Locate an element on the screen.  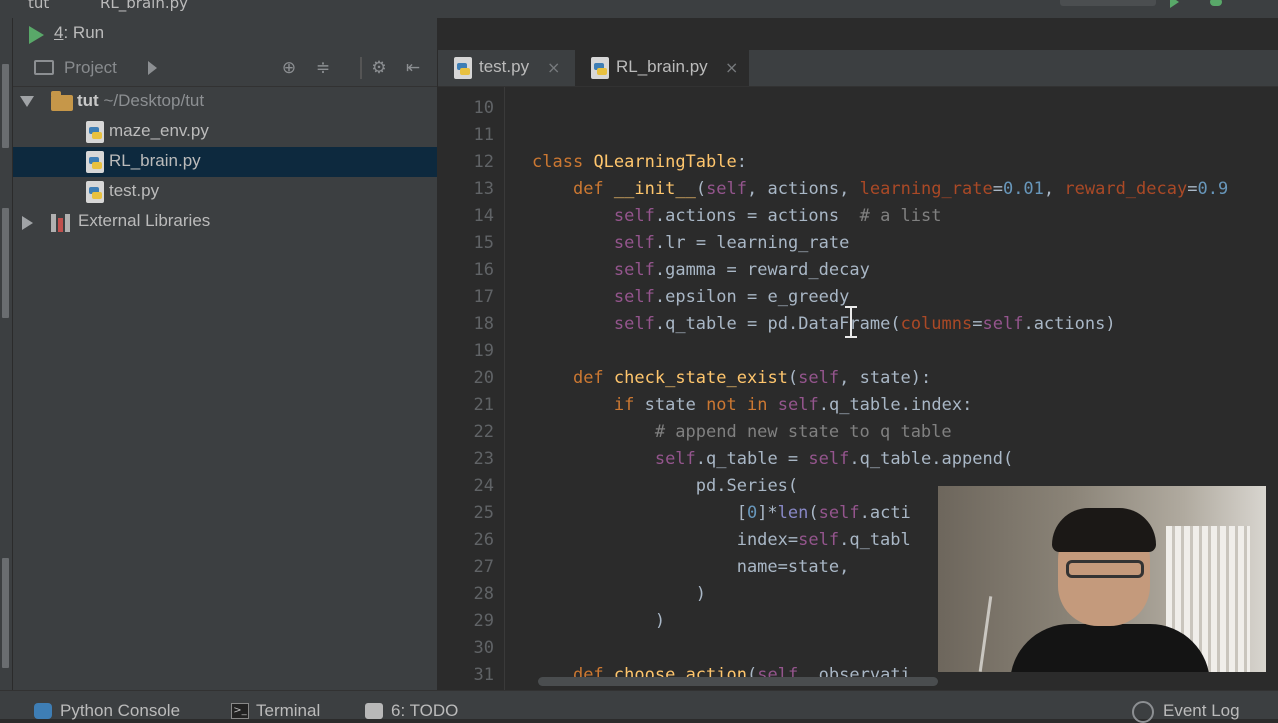
project-view-selector: Project is located at coordinates (90, 68).